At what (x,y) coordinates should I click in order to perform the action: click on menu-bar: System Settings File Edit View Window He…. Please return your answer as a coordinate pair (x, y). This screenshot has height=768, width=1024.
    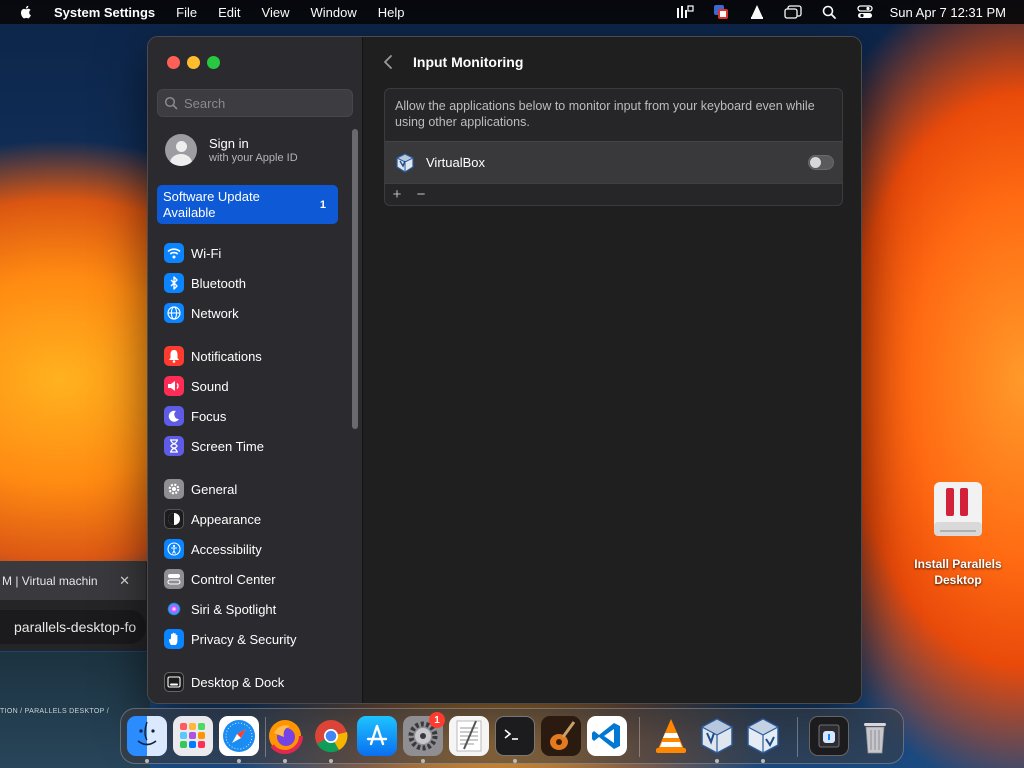
    Looking at the image, I should click on (512, 12).